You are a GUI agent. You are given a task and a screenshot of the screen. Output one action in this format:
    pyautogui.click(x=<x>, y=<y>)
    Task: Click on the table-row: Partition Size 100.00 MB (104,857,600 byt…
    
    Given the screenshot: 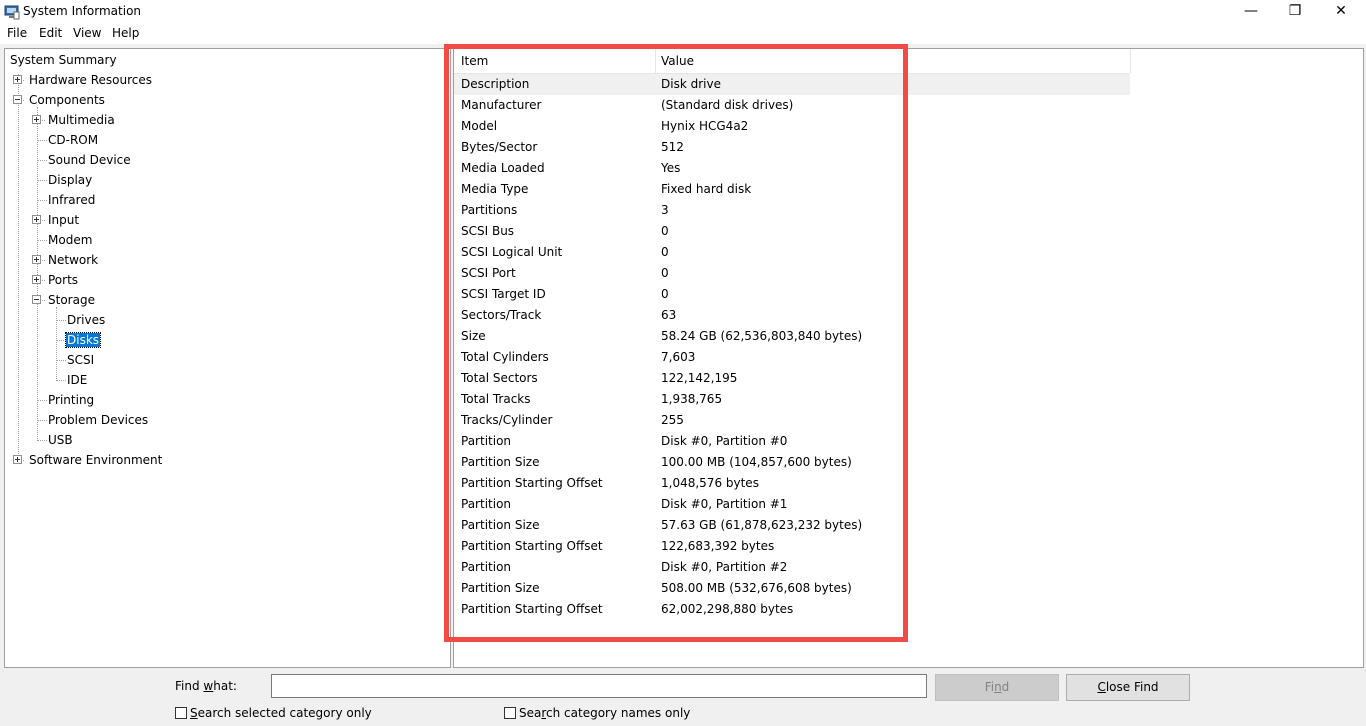 What is the action you would take?
    pyautogui.click(x=792, y=462)
    